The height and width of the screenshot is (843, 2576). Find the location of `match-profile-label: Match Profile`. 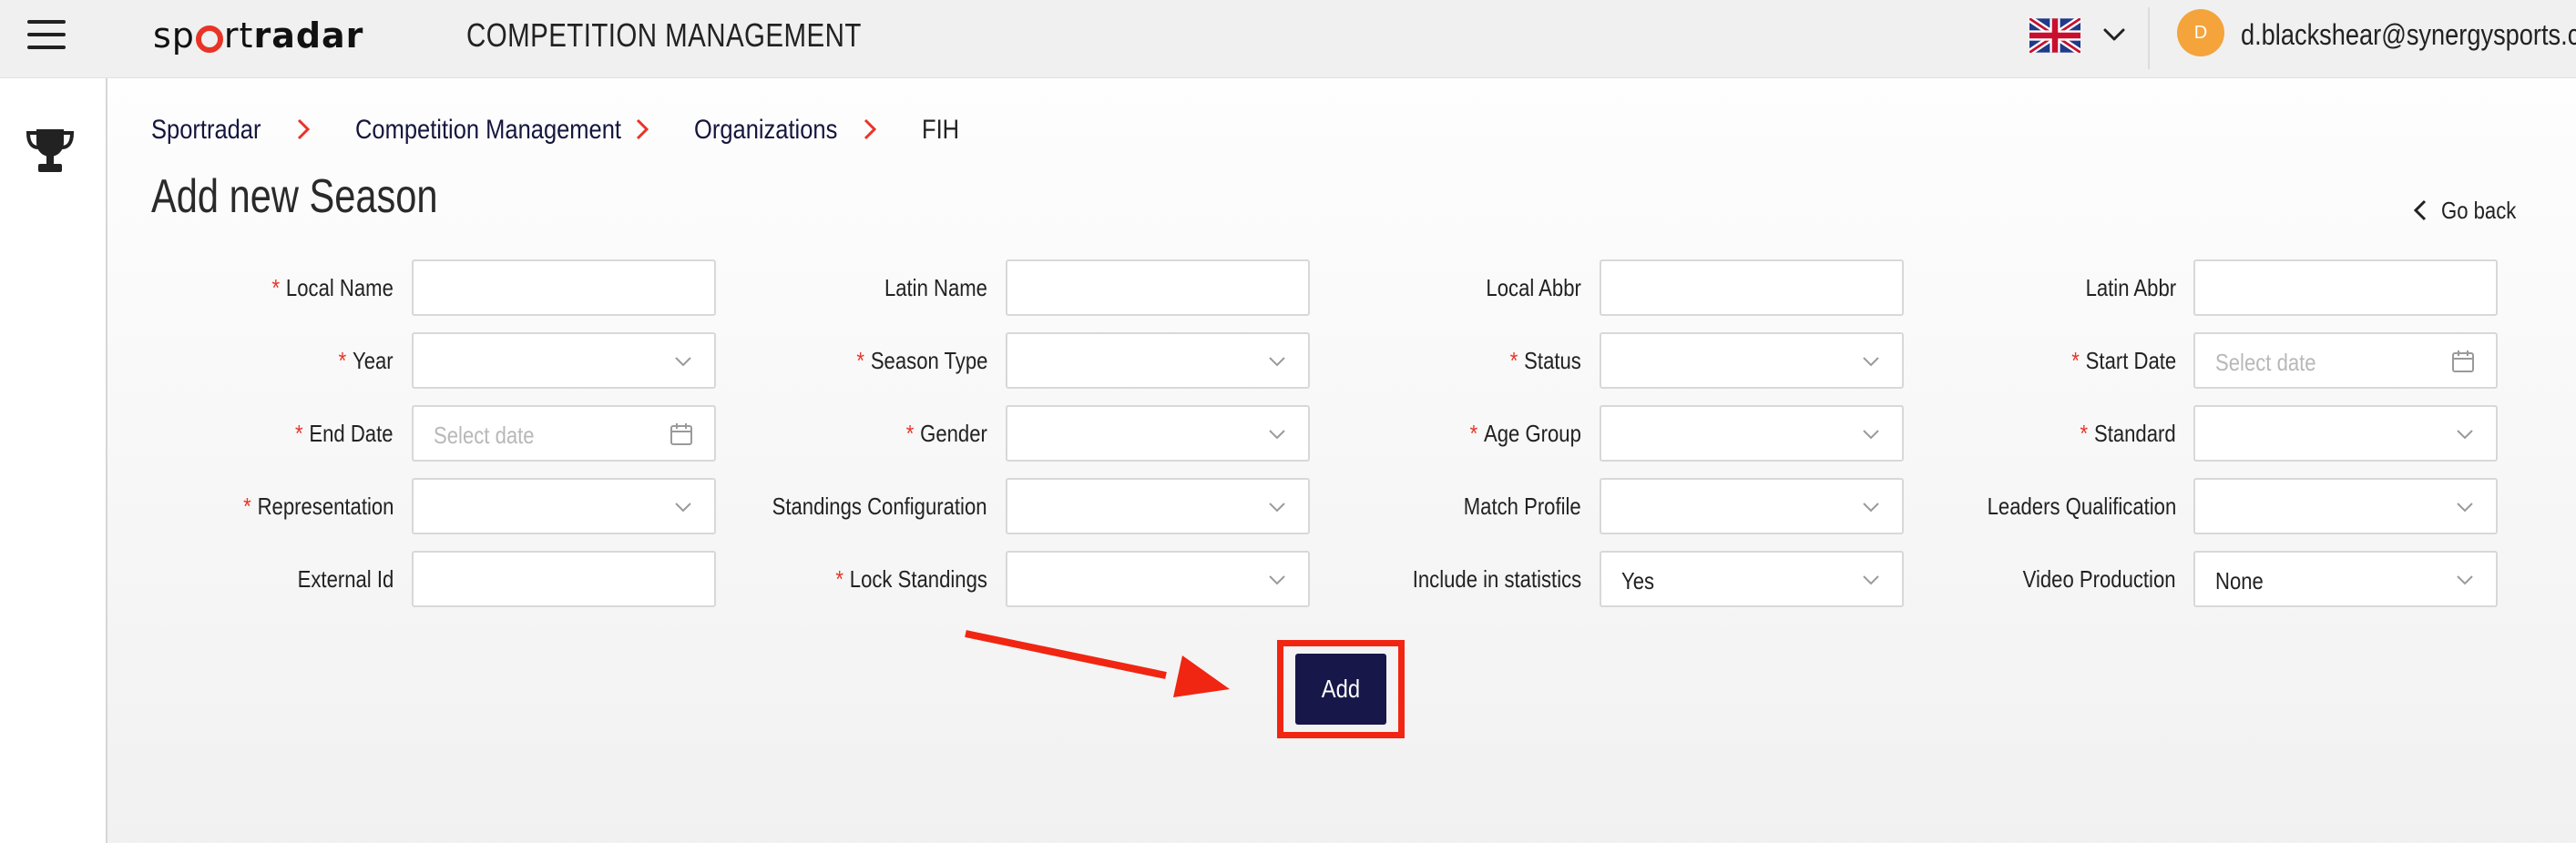

match-profile-label: Match Profile is located at coordinates (1390, 506).